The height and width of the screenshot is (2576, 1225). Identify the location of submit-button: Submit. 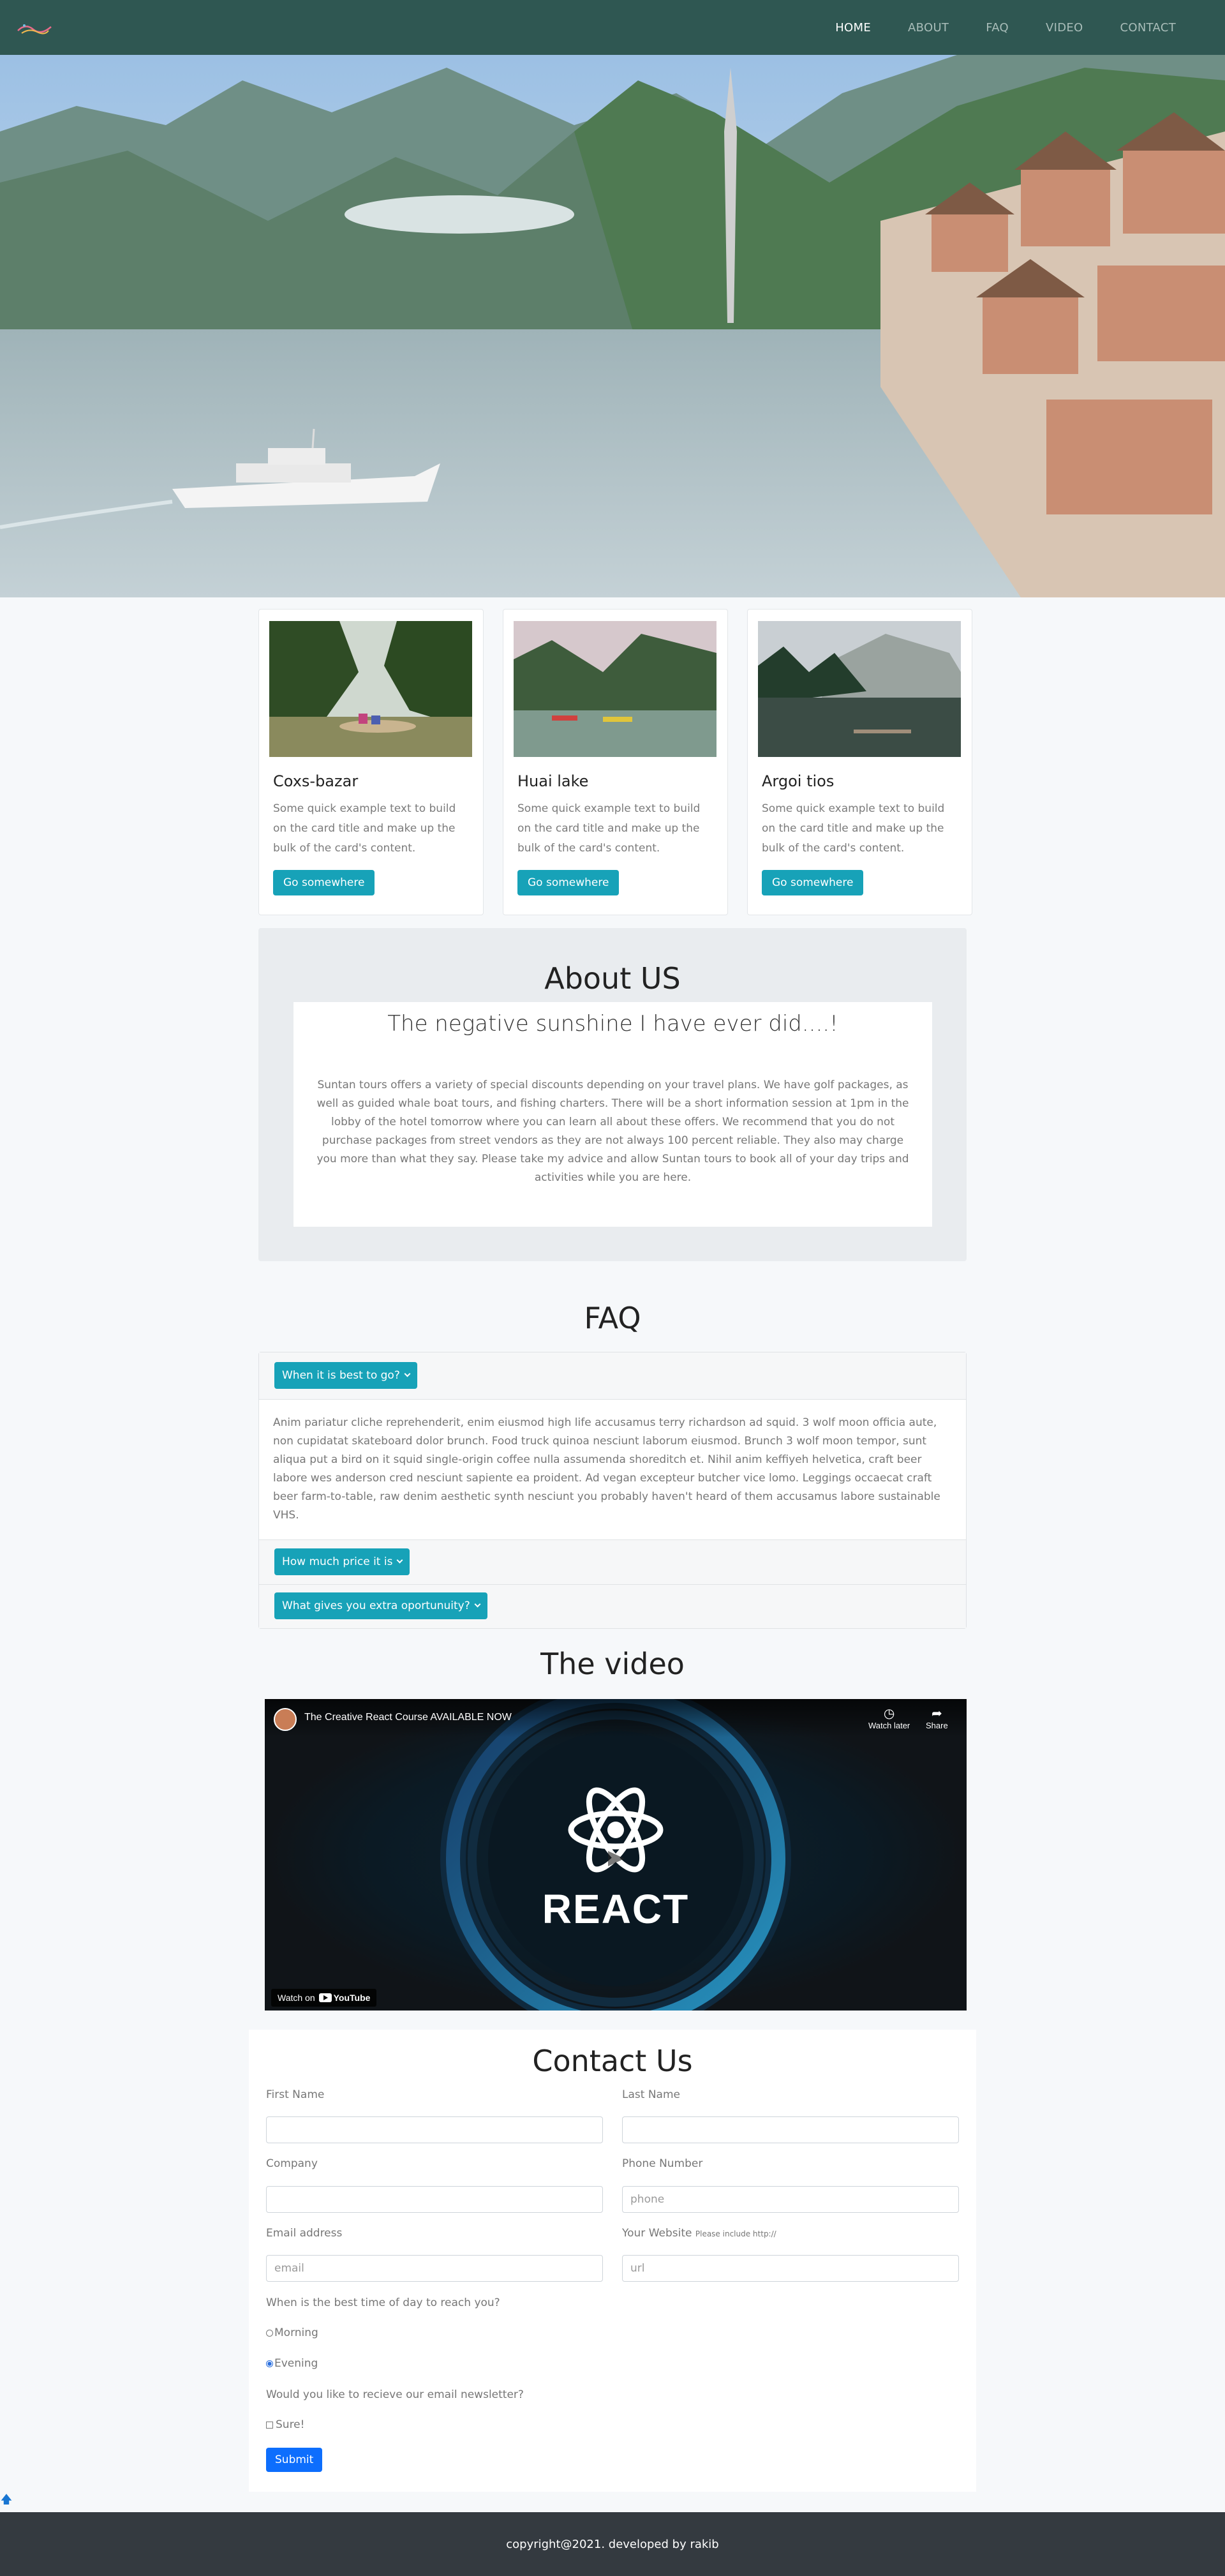
(294, 2460).